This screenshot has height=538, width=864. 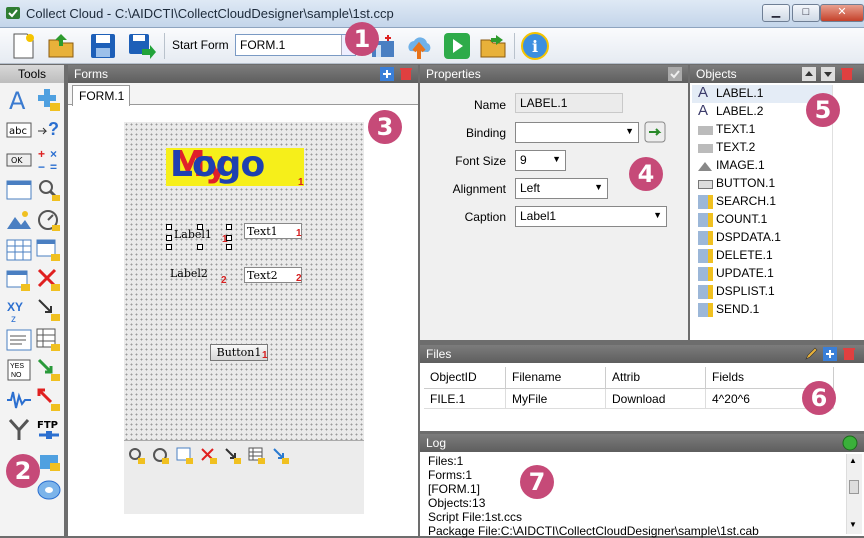 I want to click on scroll-down-icon: ▼, so click(x=853, y=524).